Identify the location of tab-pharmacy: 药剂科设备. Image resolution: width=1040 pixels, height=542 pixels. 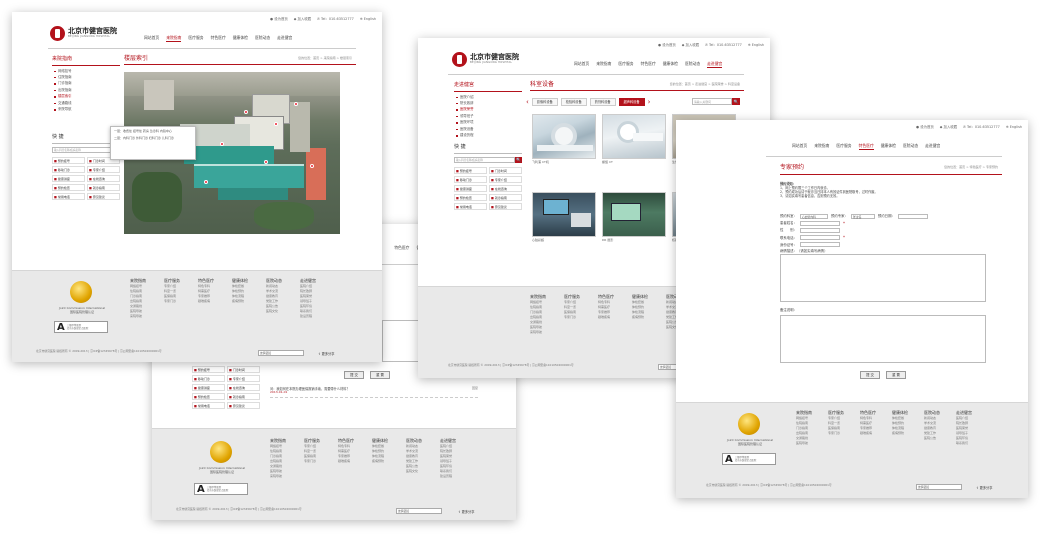
(602, 102).